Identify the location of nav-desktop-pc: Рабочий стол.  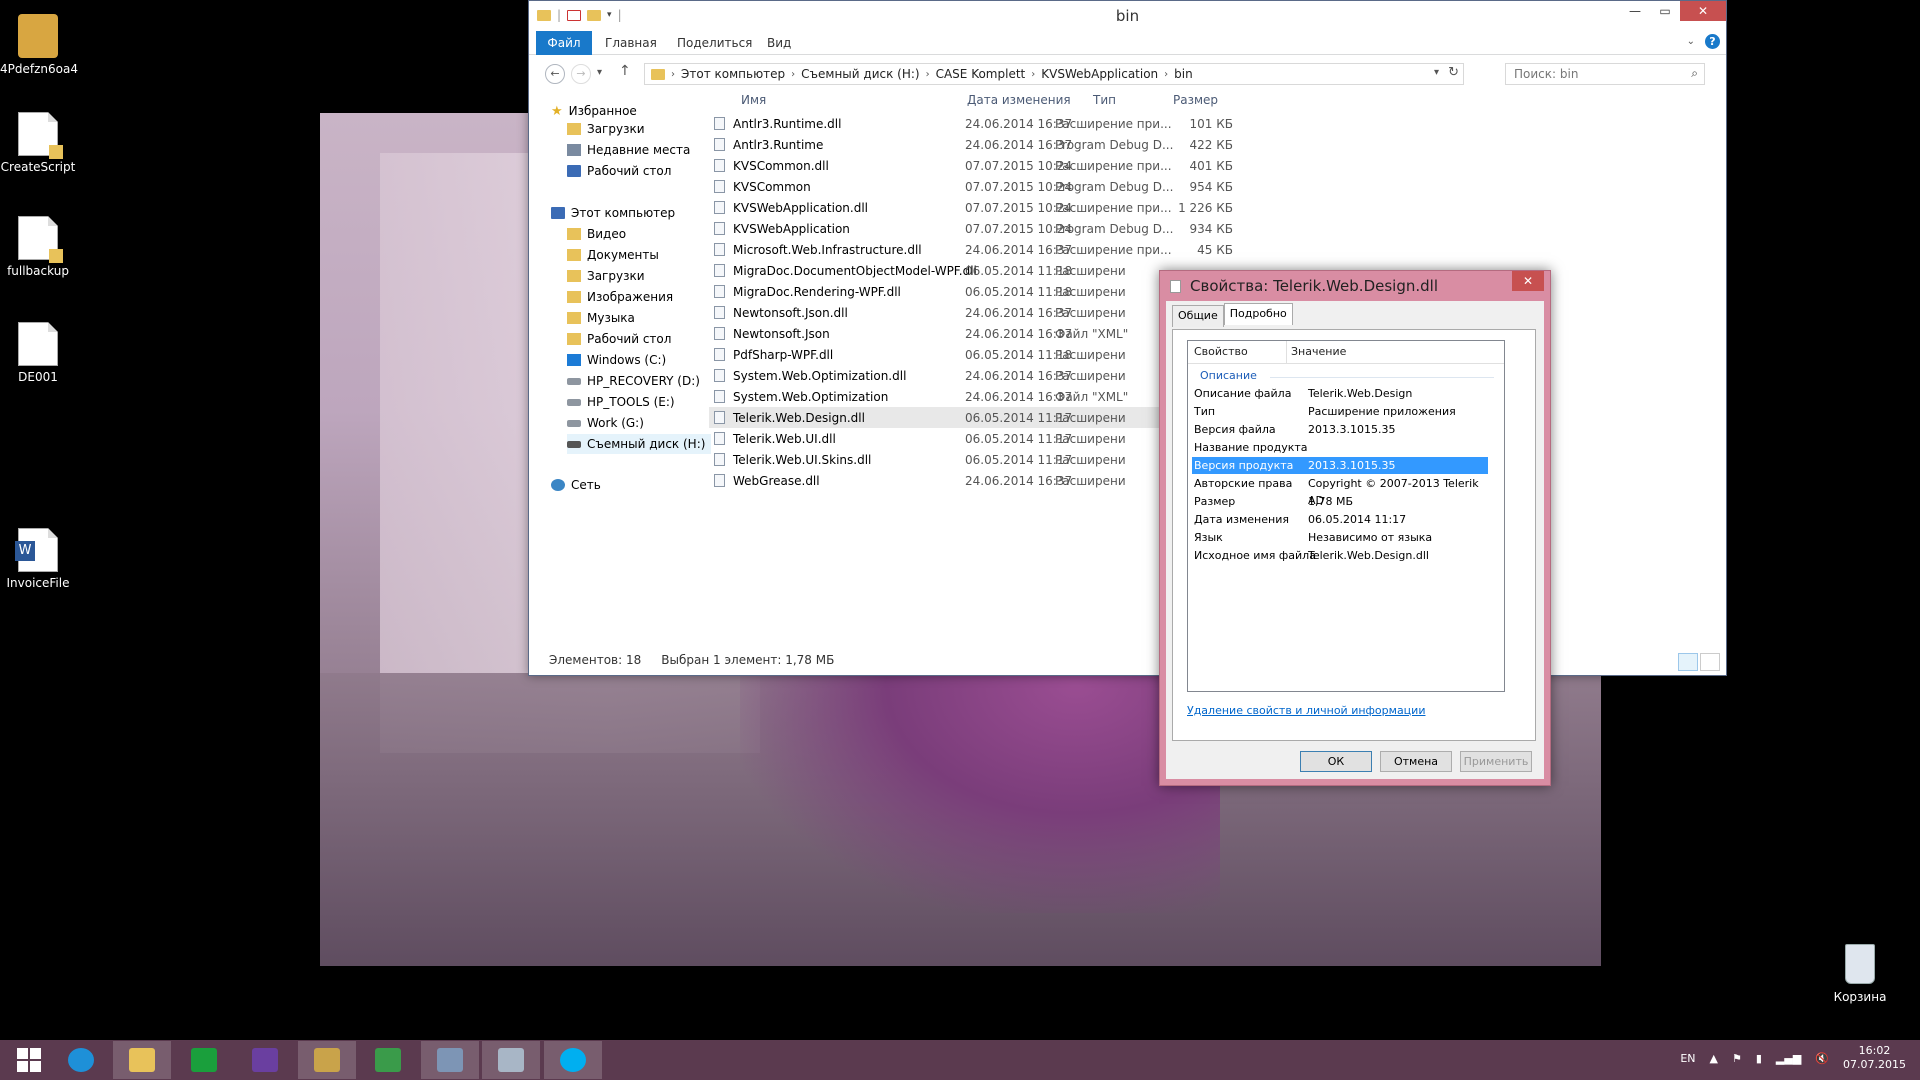
(619, 339).